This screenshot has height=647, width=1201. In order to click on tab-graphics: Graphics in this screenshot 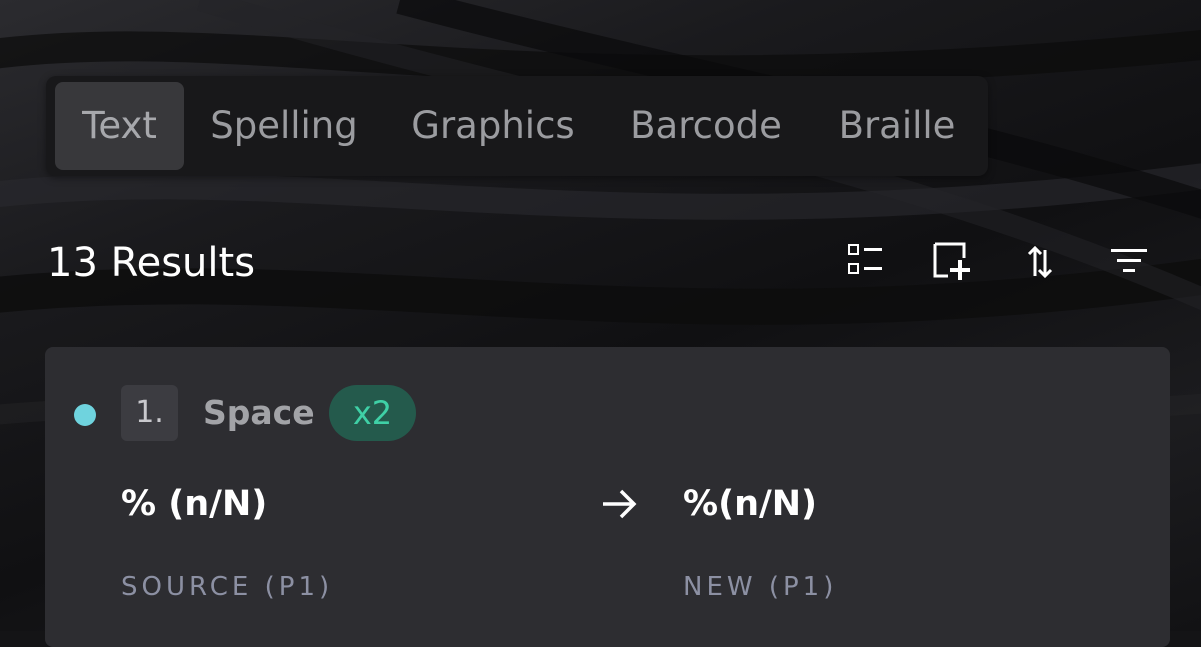, I will do `click(493, 126)`.